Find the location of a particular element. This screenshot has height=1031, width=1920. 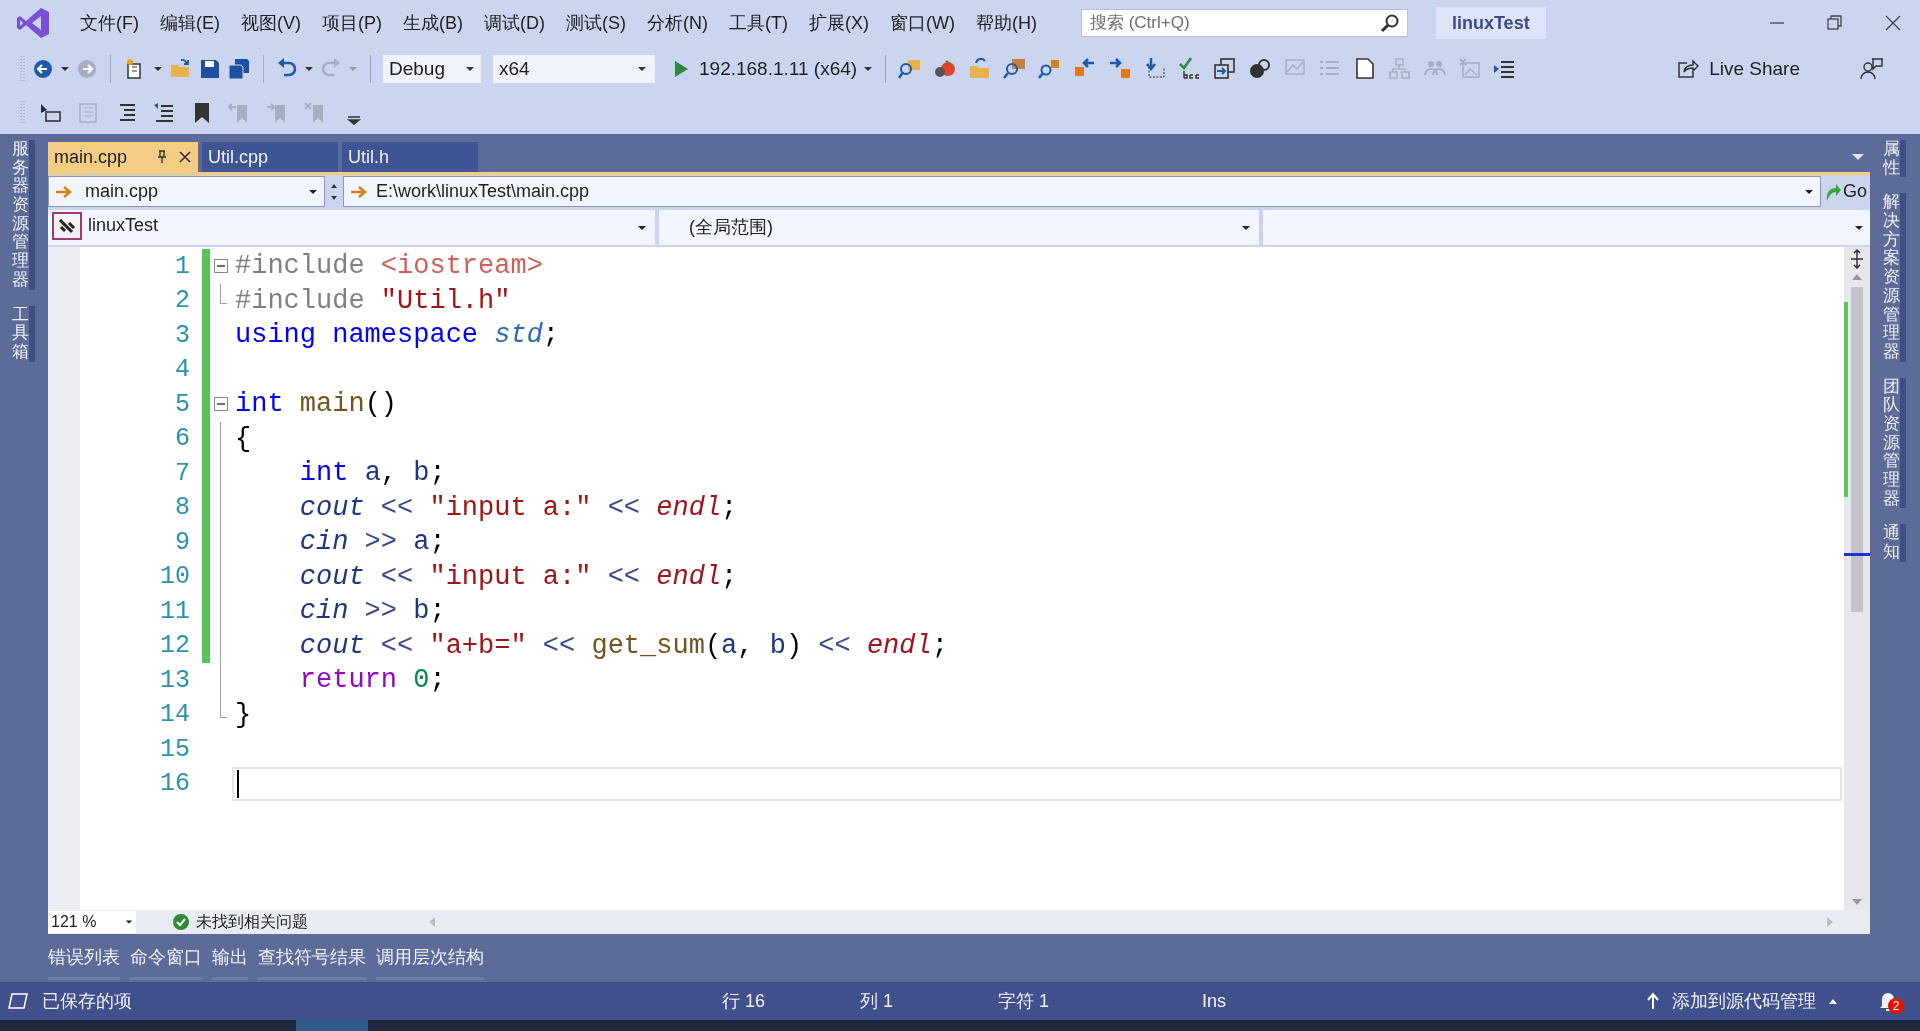

menu-item: 编辑(E) is located at coordinates (190, 23).